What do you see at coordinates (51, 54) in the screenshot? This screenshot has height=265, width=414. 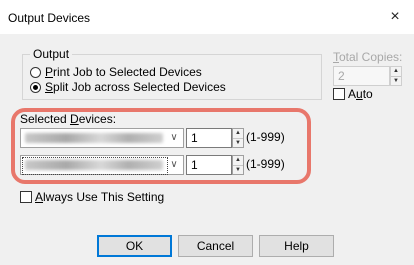 I see `output-group-label: Output` at bounding box center [51, 54].